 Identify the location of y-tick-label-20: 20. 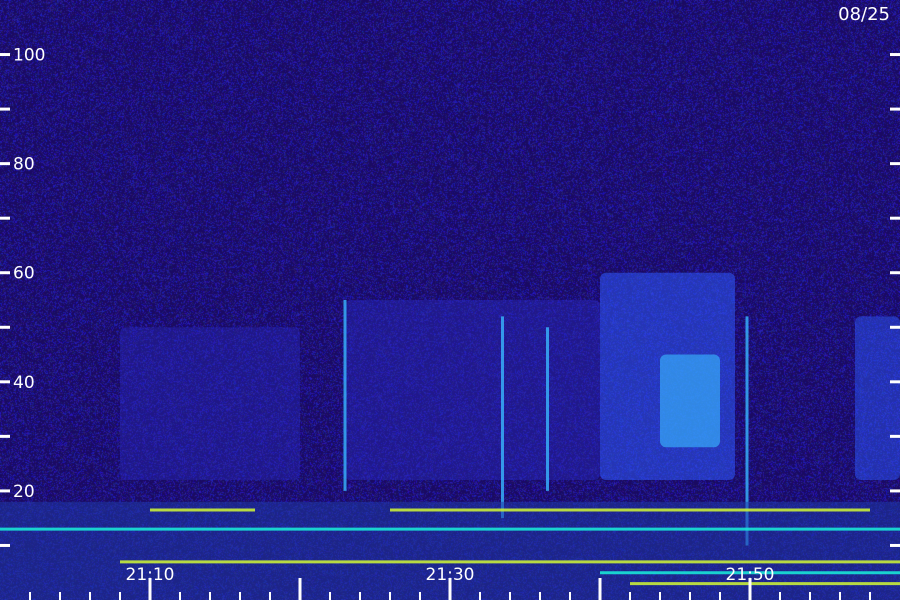
(24, 492).